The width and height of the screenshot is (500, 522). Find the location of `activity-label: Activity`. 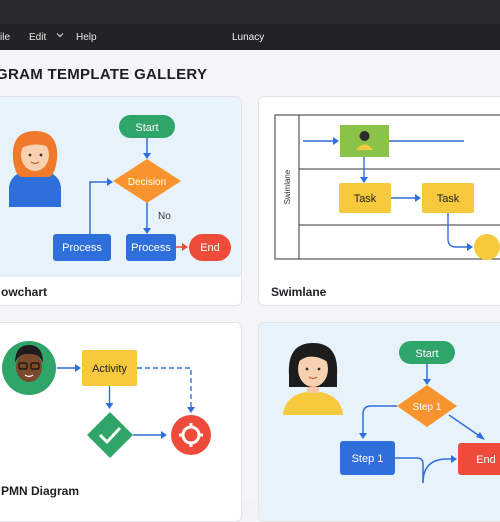

activity-label: Activity is located at coordinates (109, 369).